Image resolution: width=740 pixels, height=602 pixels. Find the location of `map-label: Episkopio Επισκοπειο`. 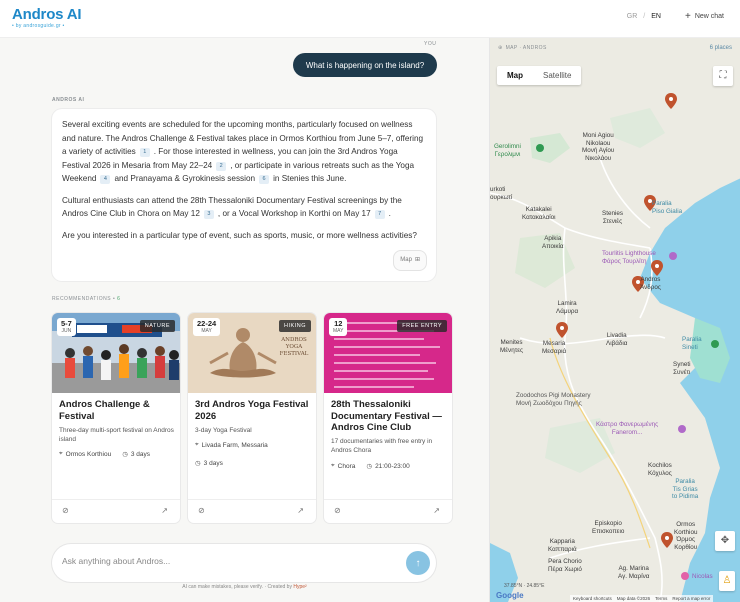

map-label: Episkopio Επισκοπειο is located at coordinates (608, 527).